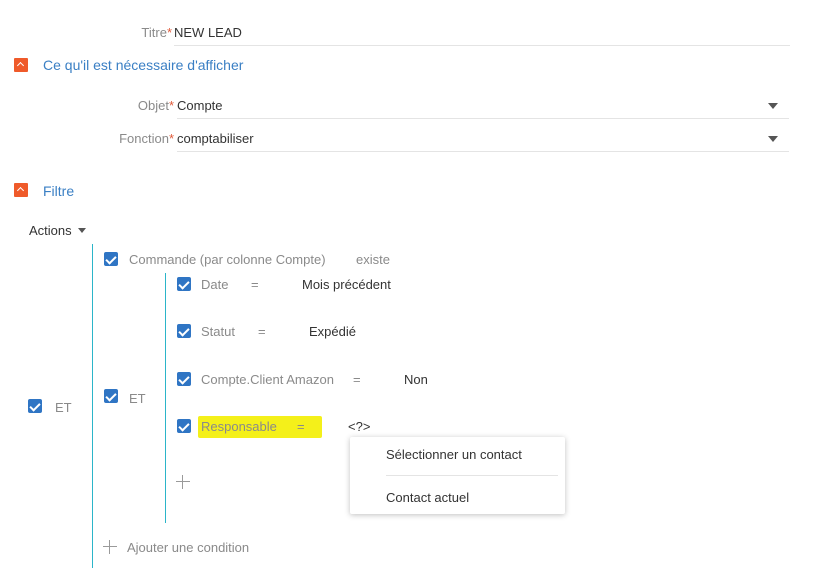 This screenshot has height=580, width=820. I want to click on condition-column: Date, so click(214, 284).